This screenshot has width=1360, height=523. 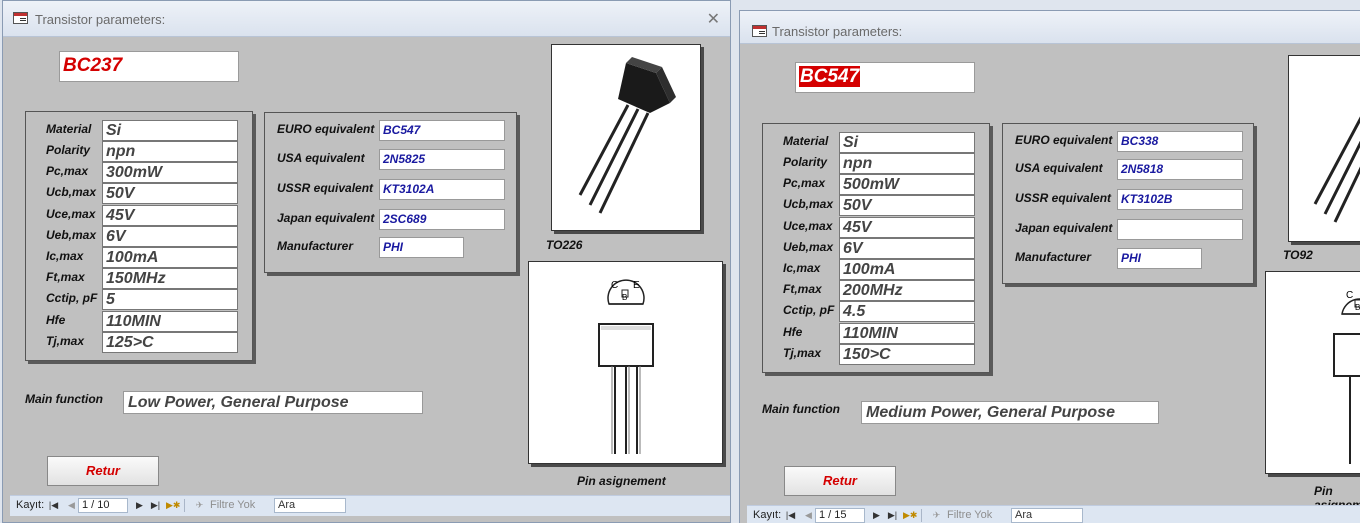 What do you see at coordinates (1180, 229) in the screenshot?
I see `equiv-value-japan` at bounding box center [1180, 229].